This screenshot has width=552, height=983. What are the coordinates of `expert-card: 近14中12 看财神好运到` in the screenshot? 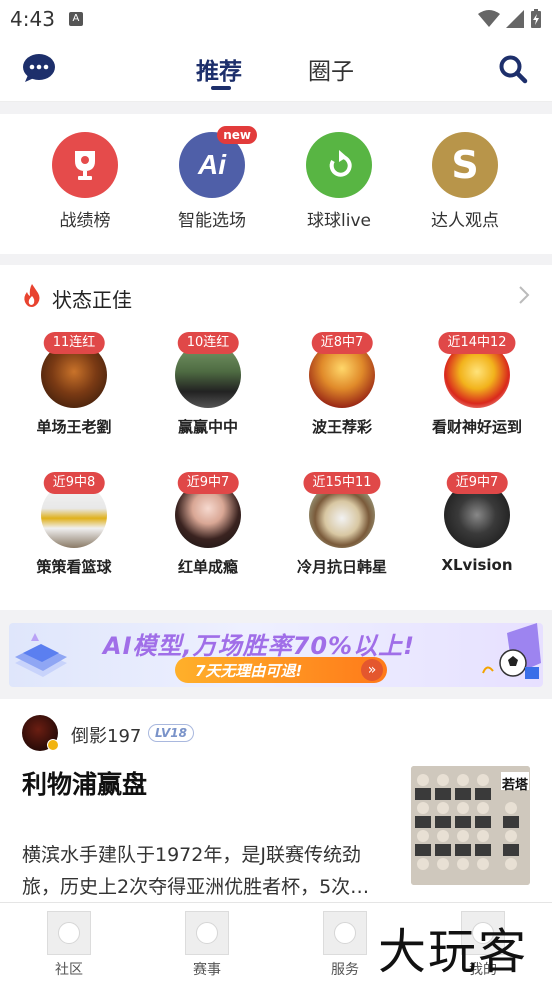 It's located at (477, 384).